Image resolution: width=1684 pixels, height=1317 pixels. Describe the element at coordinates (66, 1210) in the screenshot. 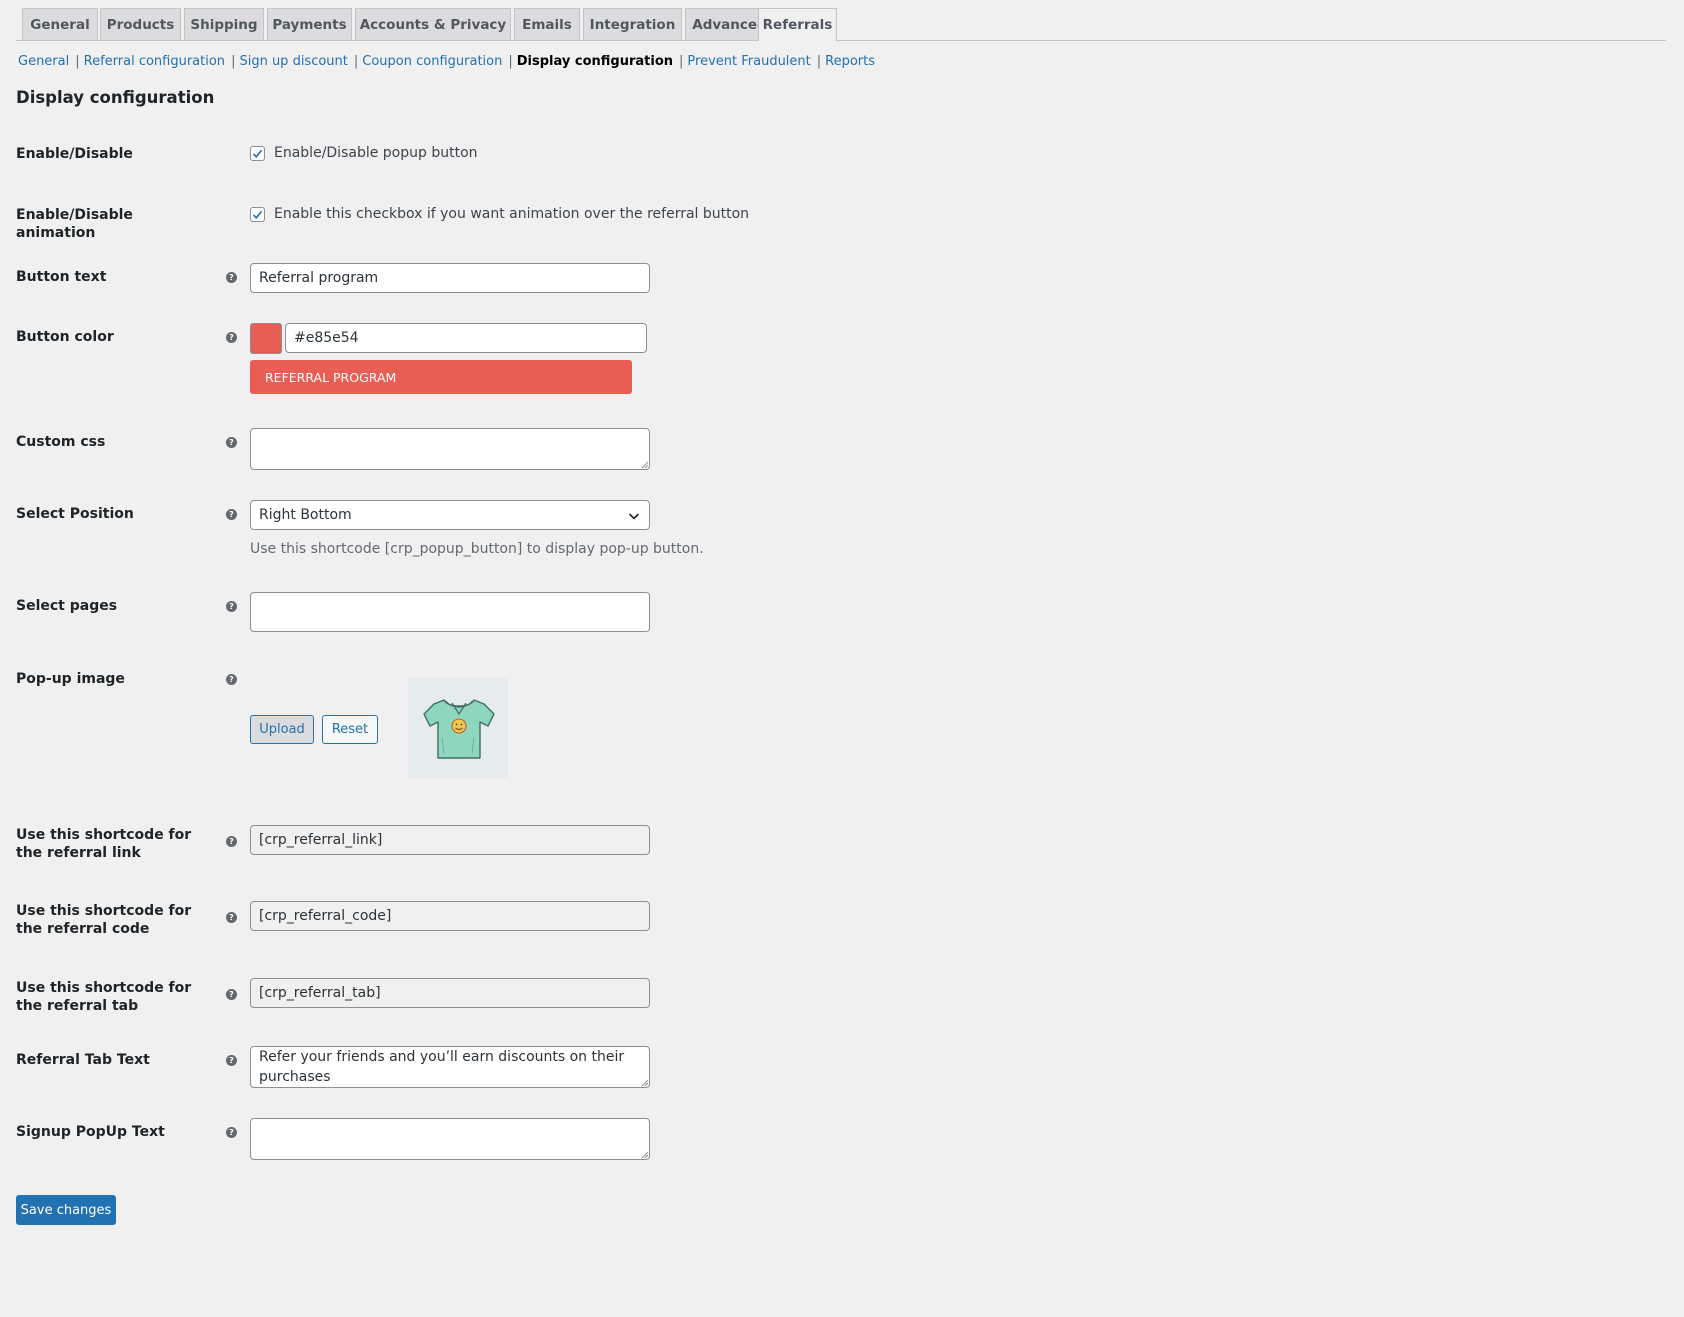

I see `save-changes-button: Save changes` at that location.